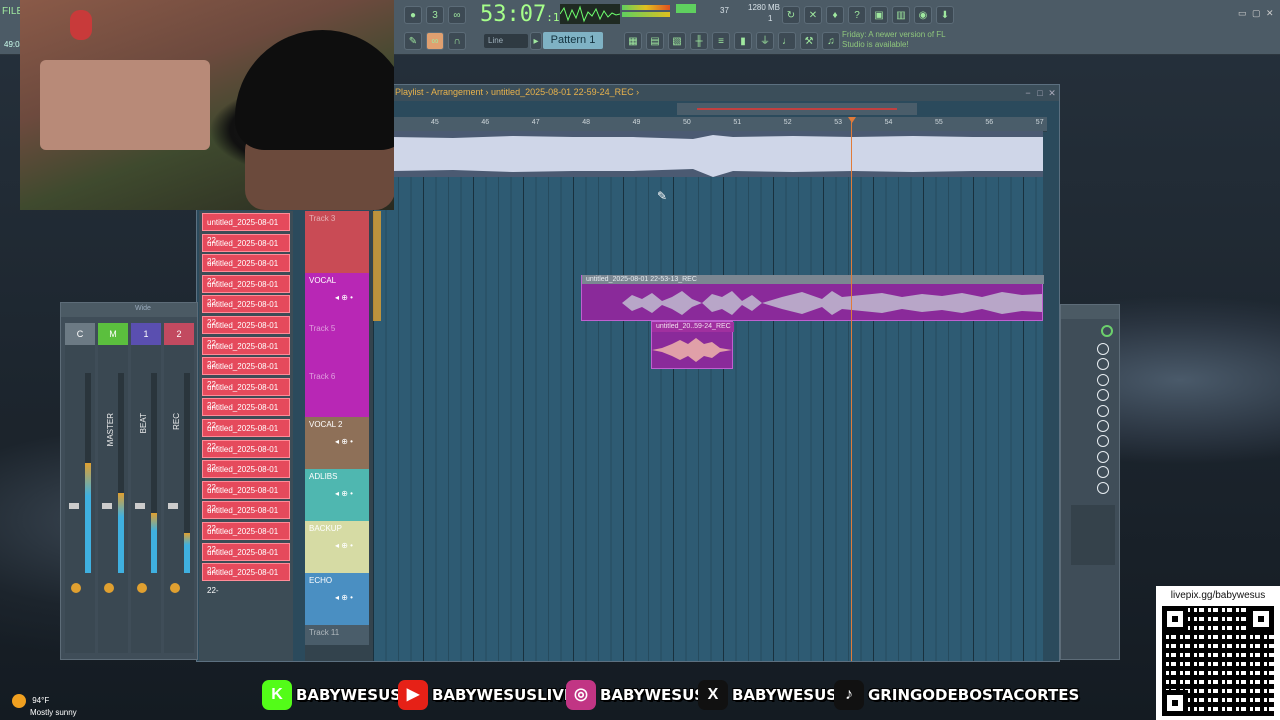  I want to click on playlist-maximize-icon: □, so click(1040, 93).